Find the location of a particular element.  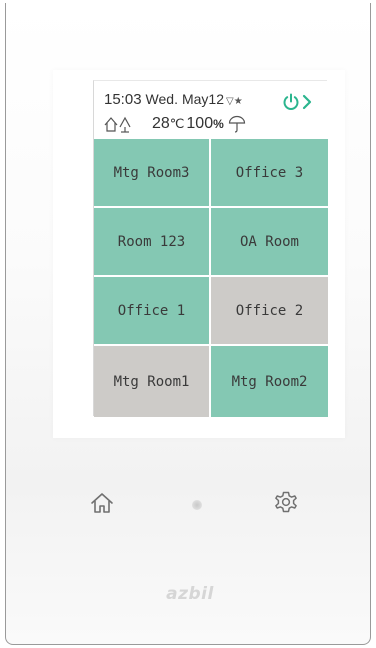

room-label: Office 3 is located at coordinates (269, 172).